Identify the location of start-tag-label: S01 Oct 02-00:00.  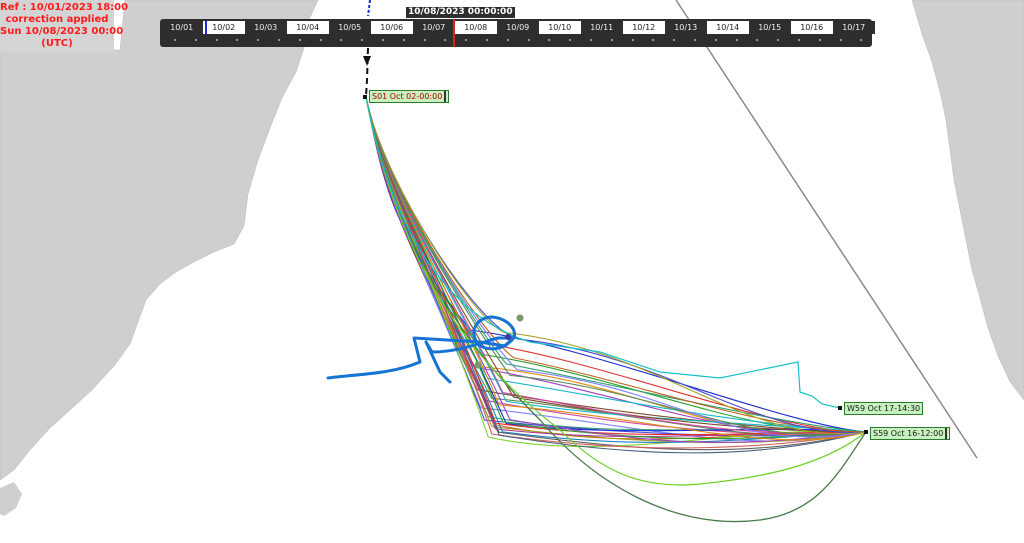
(407, 96).